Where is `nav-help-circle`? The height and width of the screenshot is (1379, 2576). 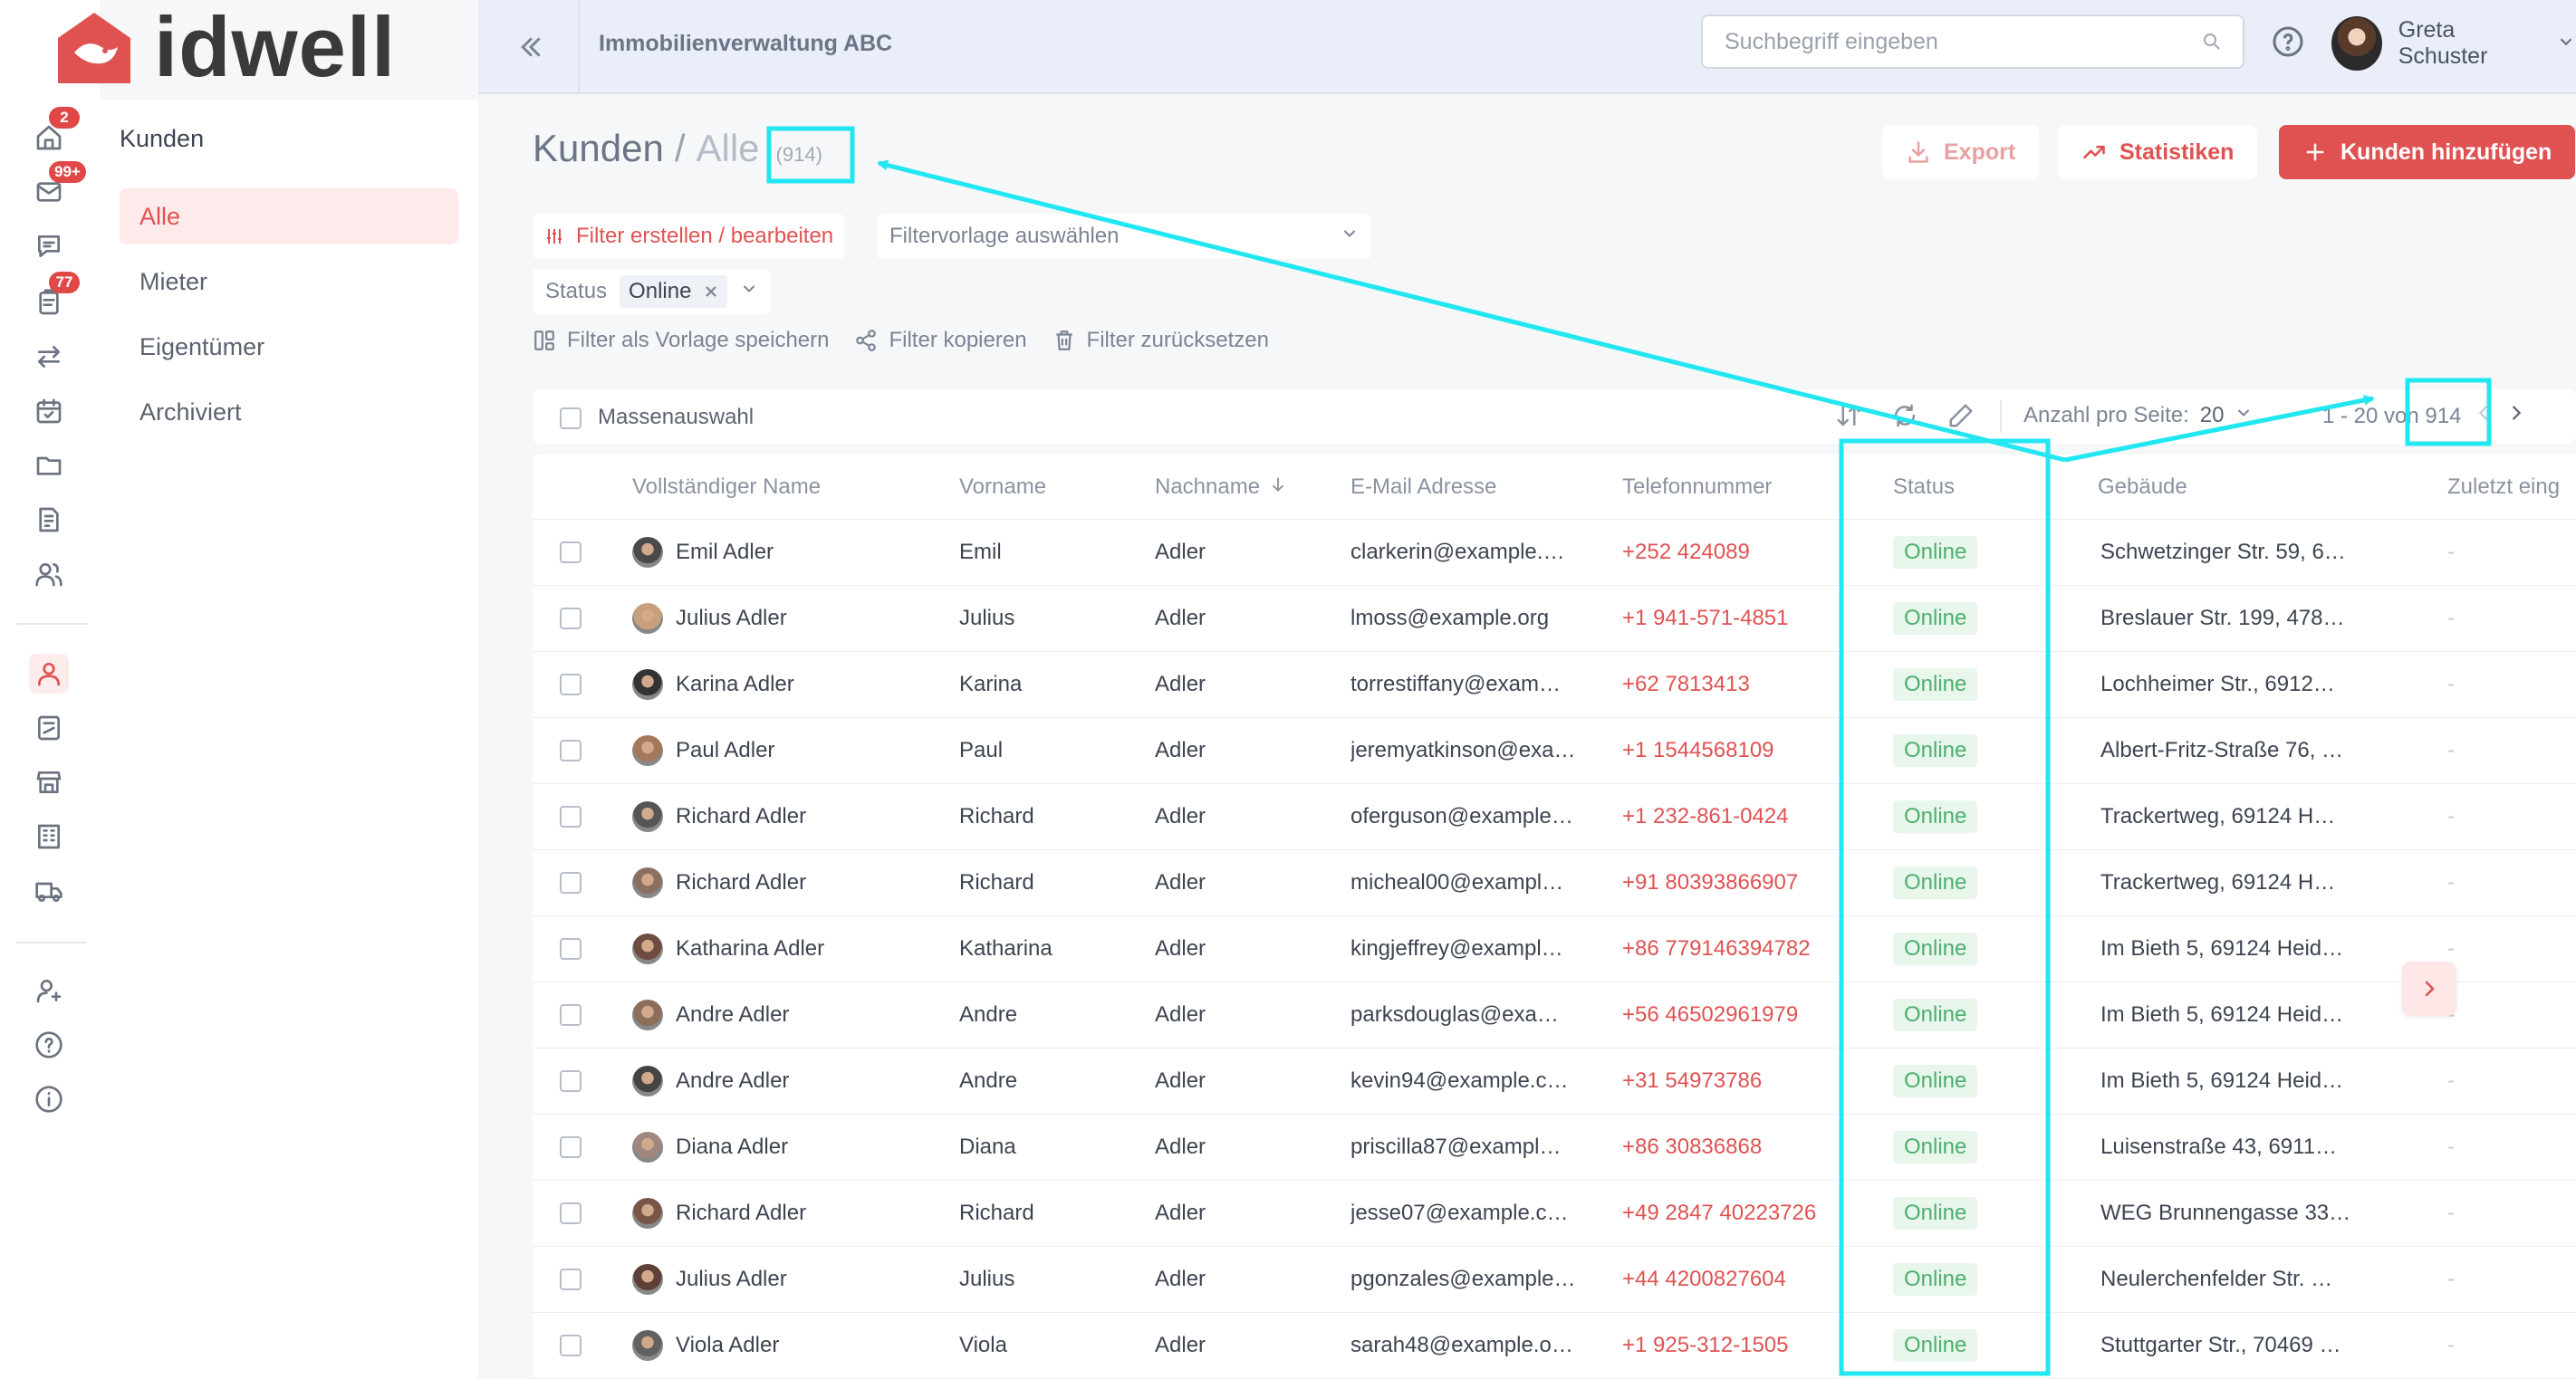
nav-help-circle is located at coordinates (49, 1045).